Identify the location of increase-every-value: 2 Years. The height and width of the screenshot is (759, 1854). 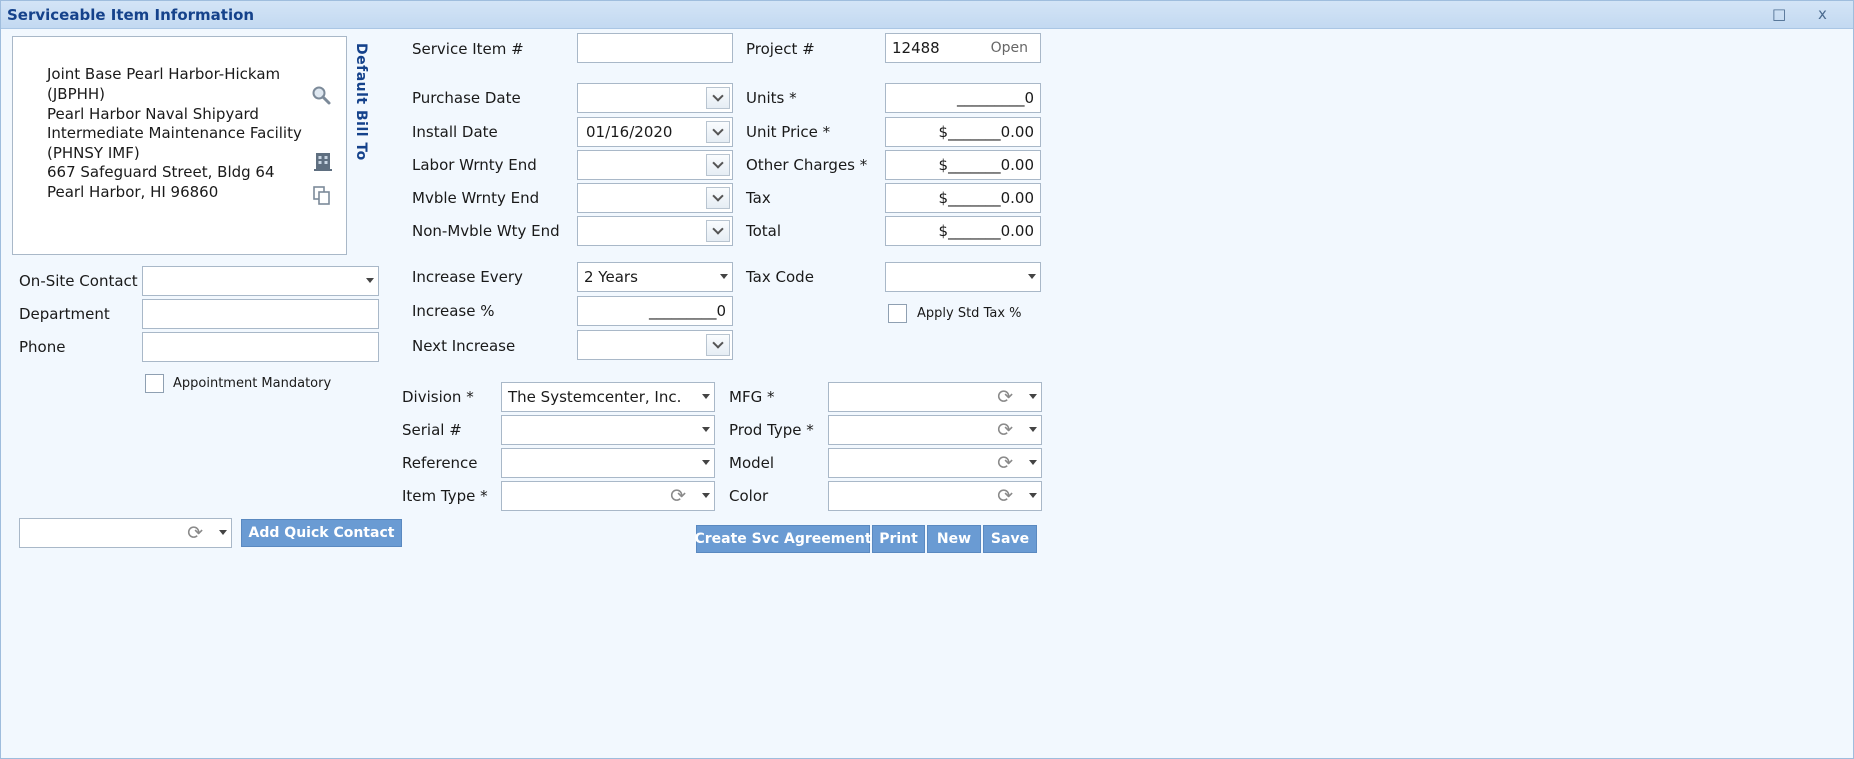
(611, 277).